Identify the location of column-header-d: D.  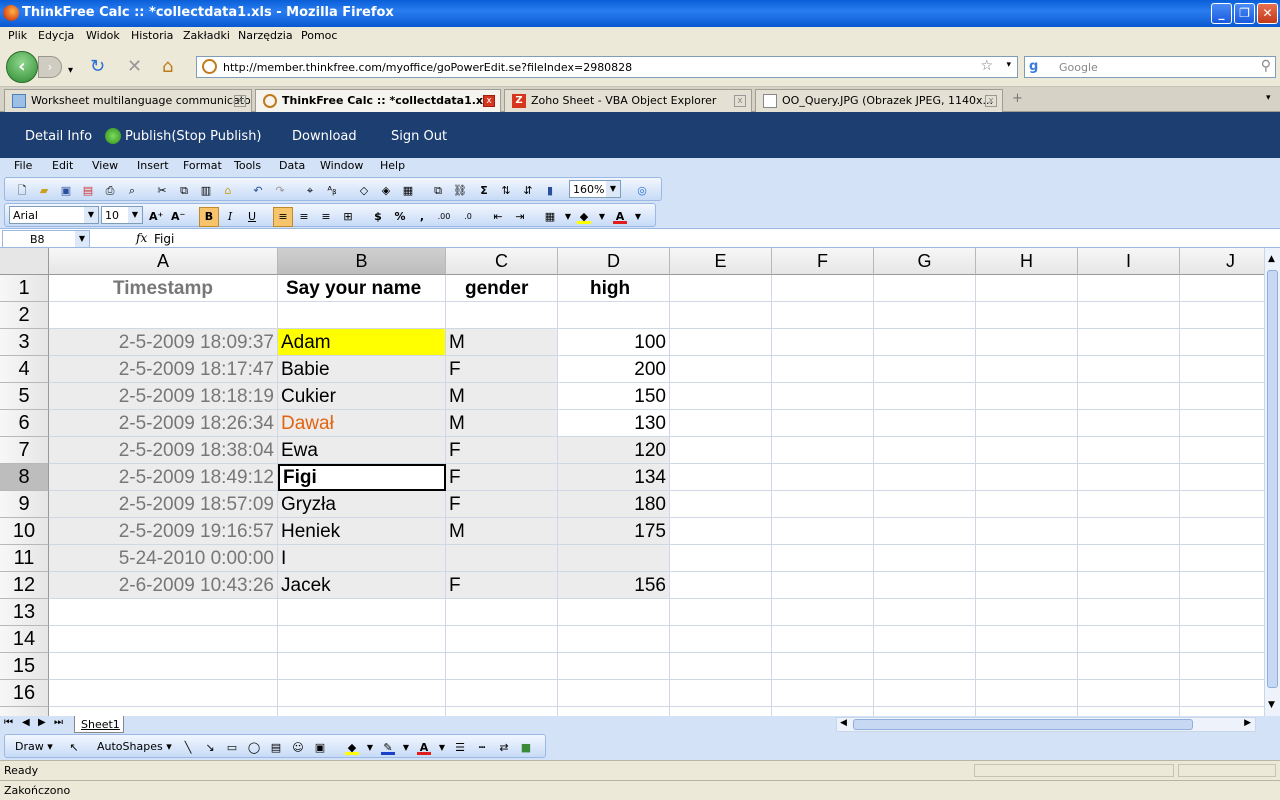
(614, 261).